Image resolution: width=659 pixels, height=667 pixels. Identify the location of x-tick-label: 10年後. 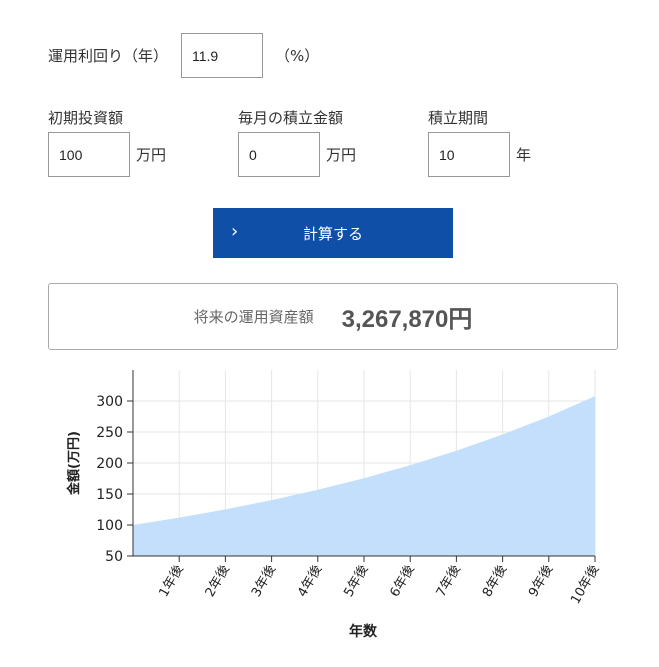
(585, 585).